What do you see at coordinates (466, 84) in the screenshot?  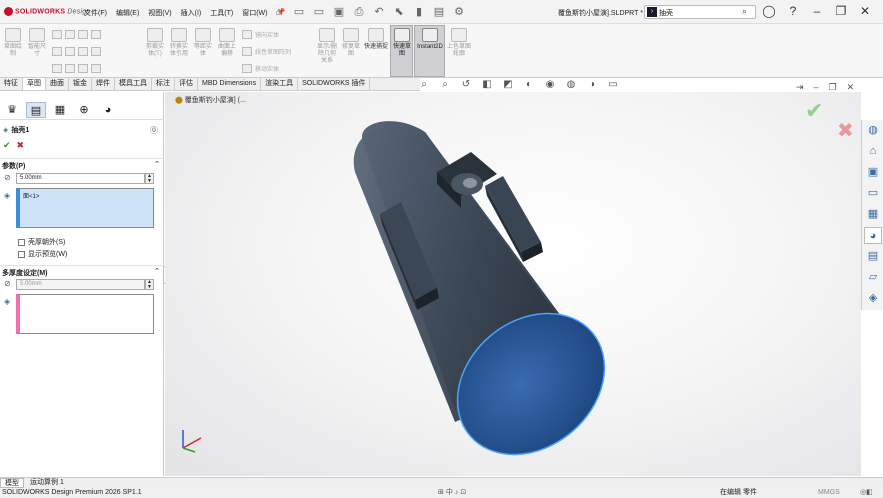 I see `previous-view-icon: ↺` at bounding box center [466, 84].